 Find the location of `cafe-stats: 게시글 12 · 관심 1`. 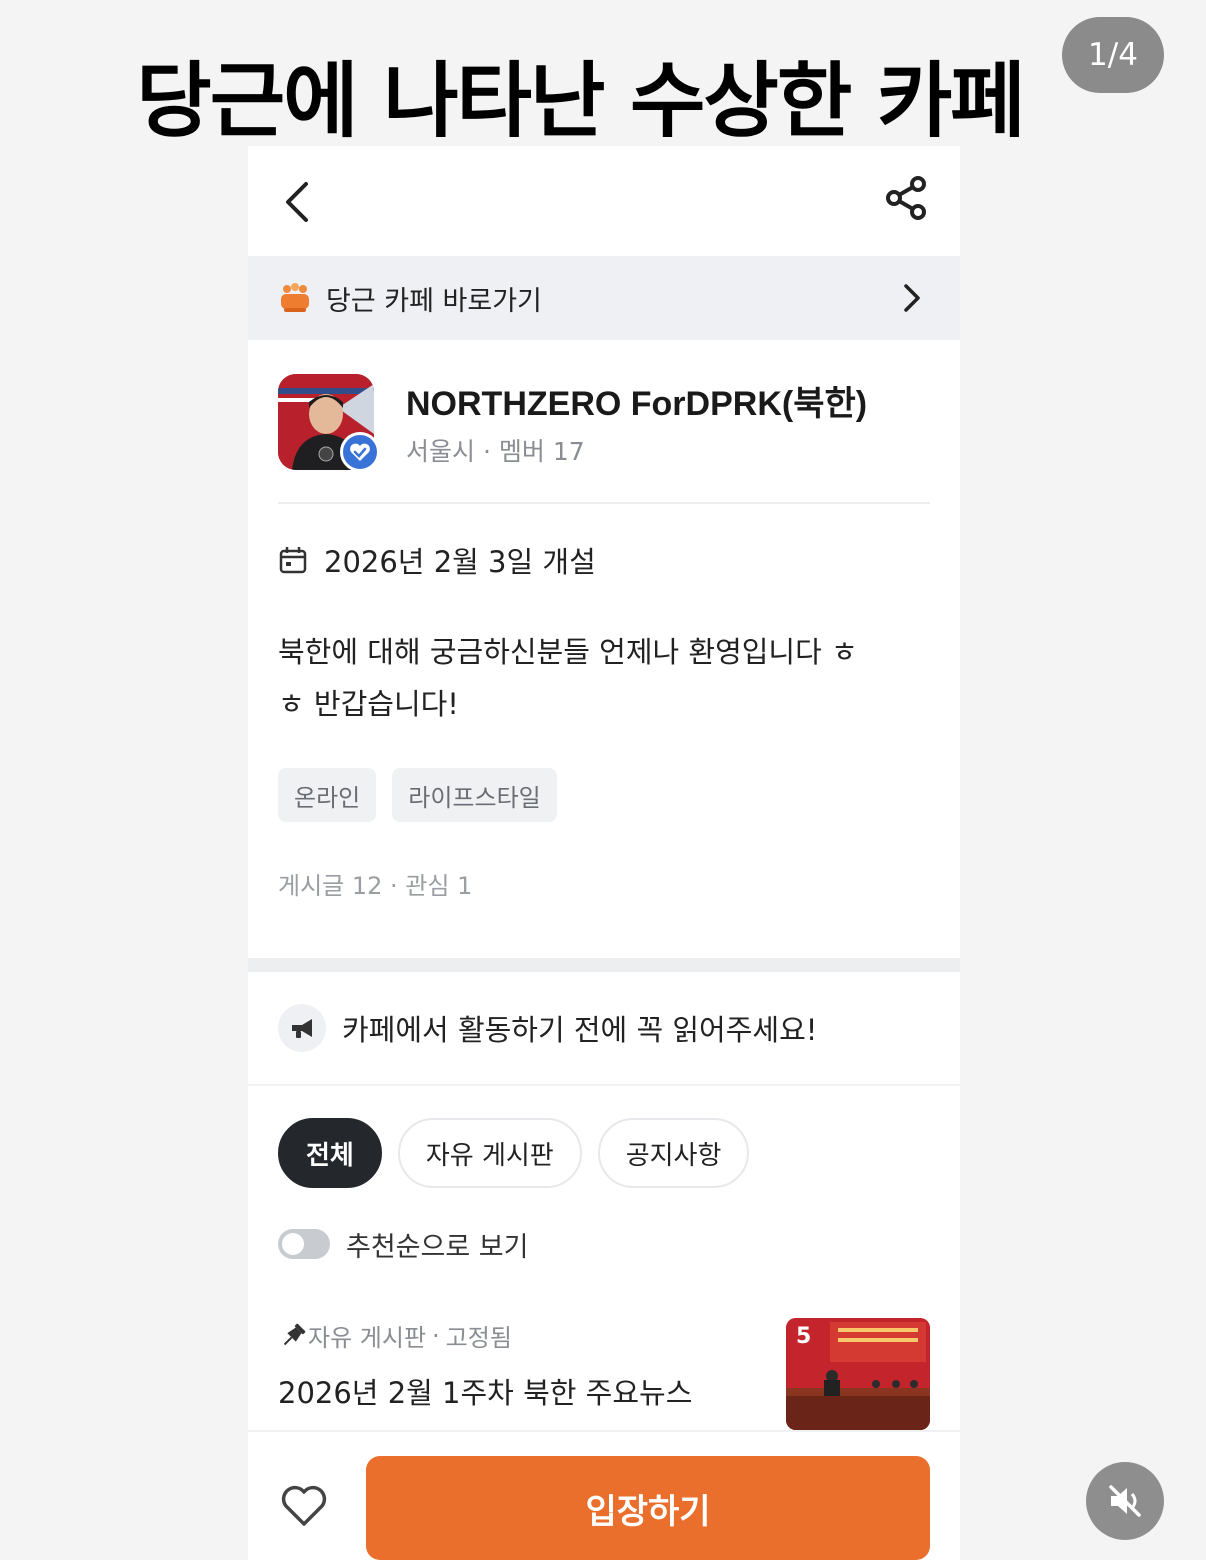

cafe-stats: 게시글 12 · 관심 1 is located at coordinates (375, 886).